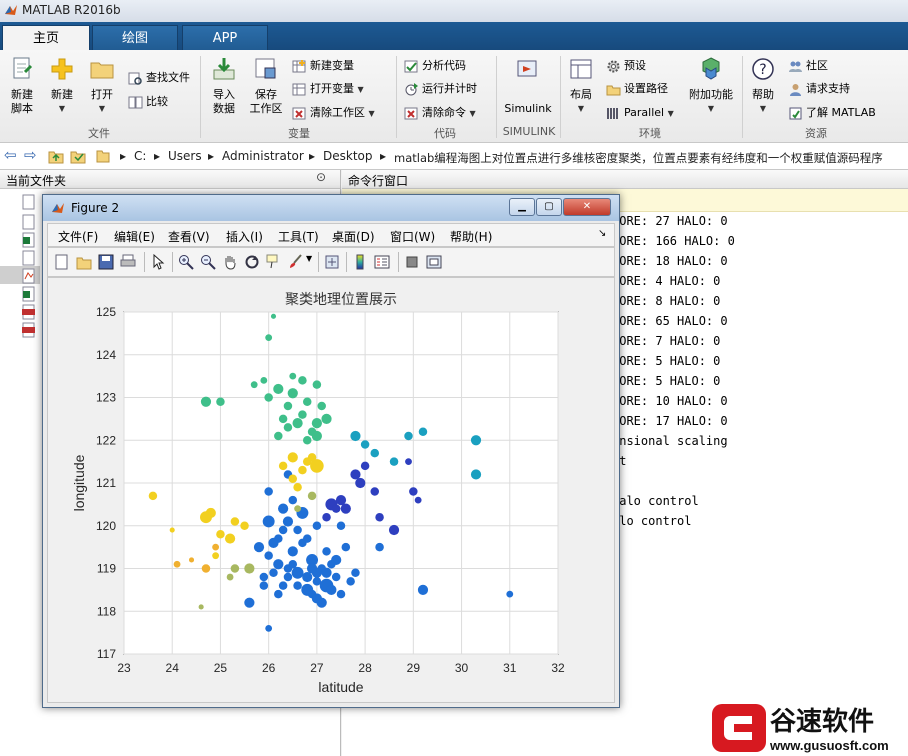  I want to click on hide-plot-tools-icon, so click(412, 262).